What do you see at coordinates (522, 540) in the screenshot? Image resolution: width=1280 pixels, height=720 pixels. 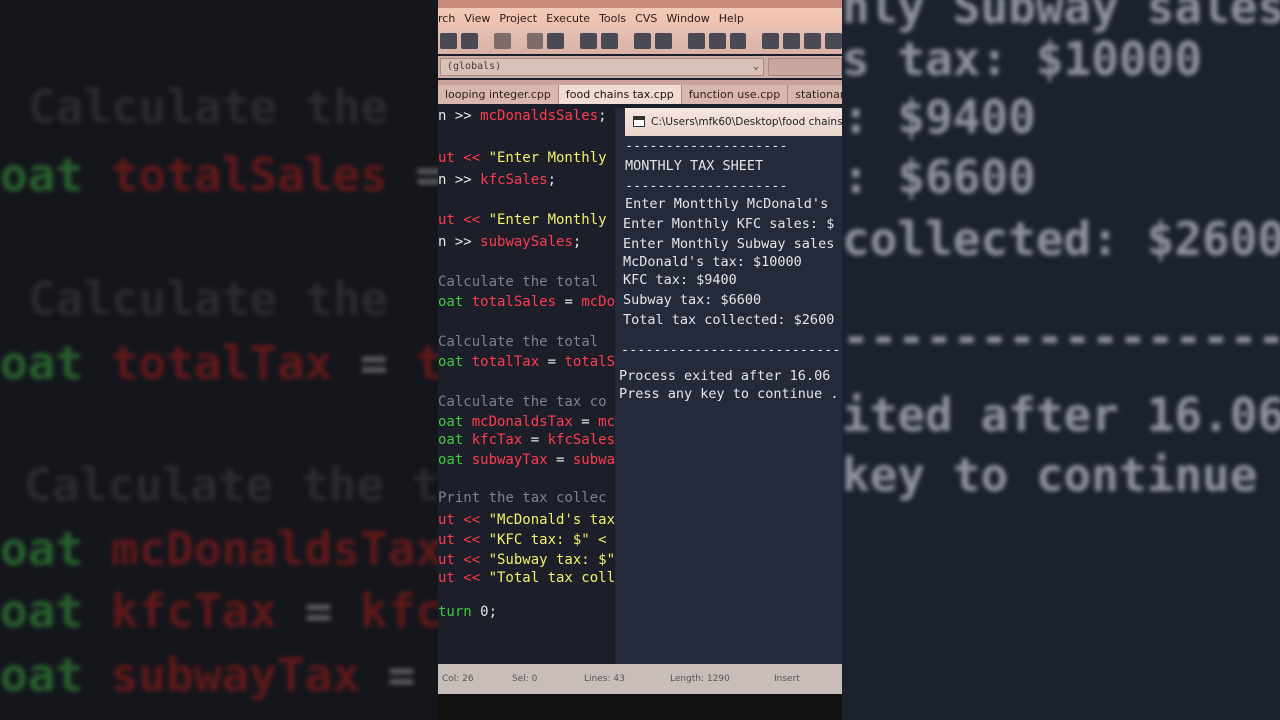 I see `code-line: ut << "KFC tax: $" <` at bounding box center [522, 540].